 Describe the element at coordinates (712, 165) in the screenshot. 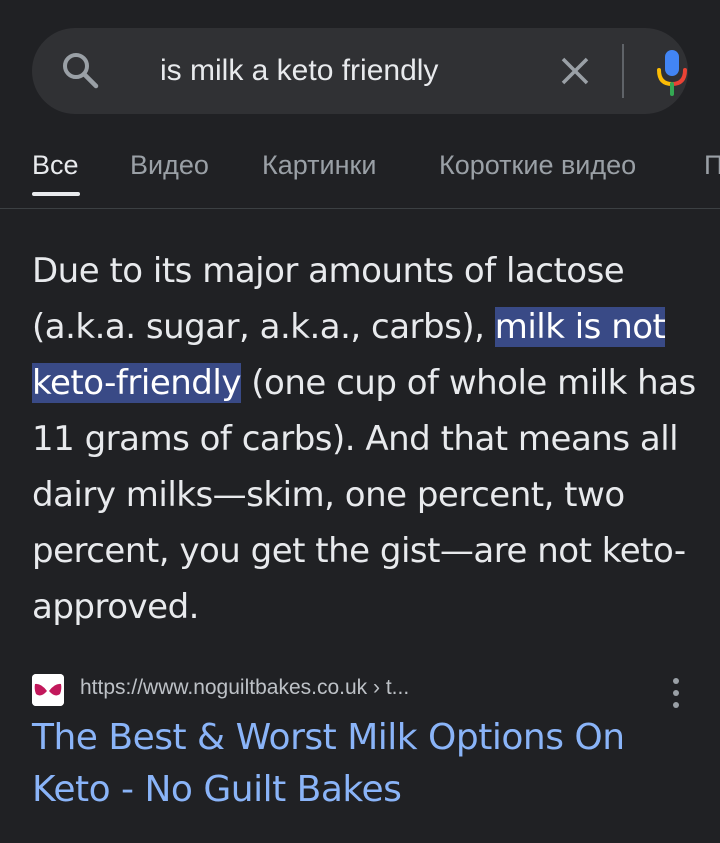

I see `tab-more: П` at that location.